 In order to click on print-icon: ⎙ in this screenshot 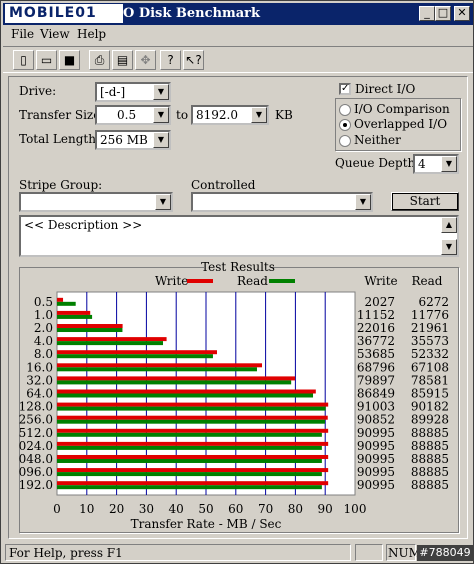, I will do `click(99, 60)`.